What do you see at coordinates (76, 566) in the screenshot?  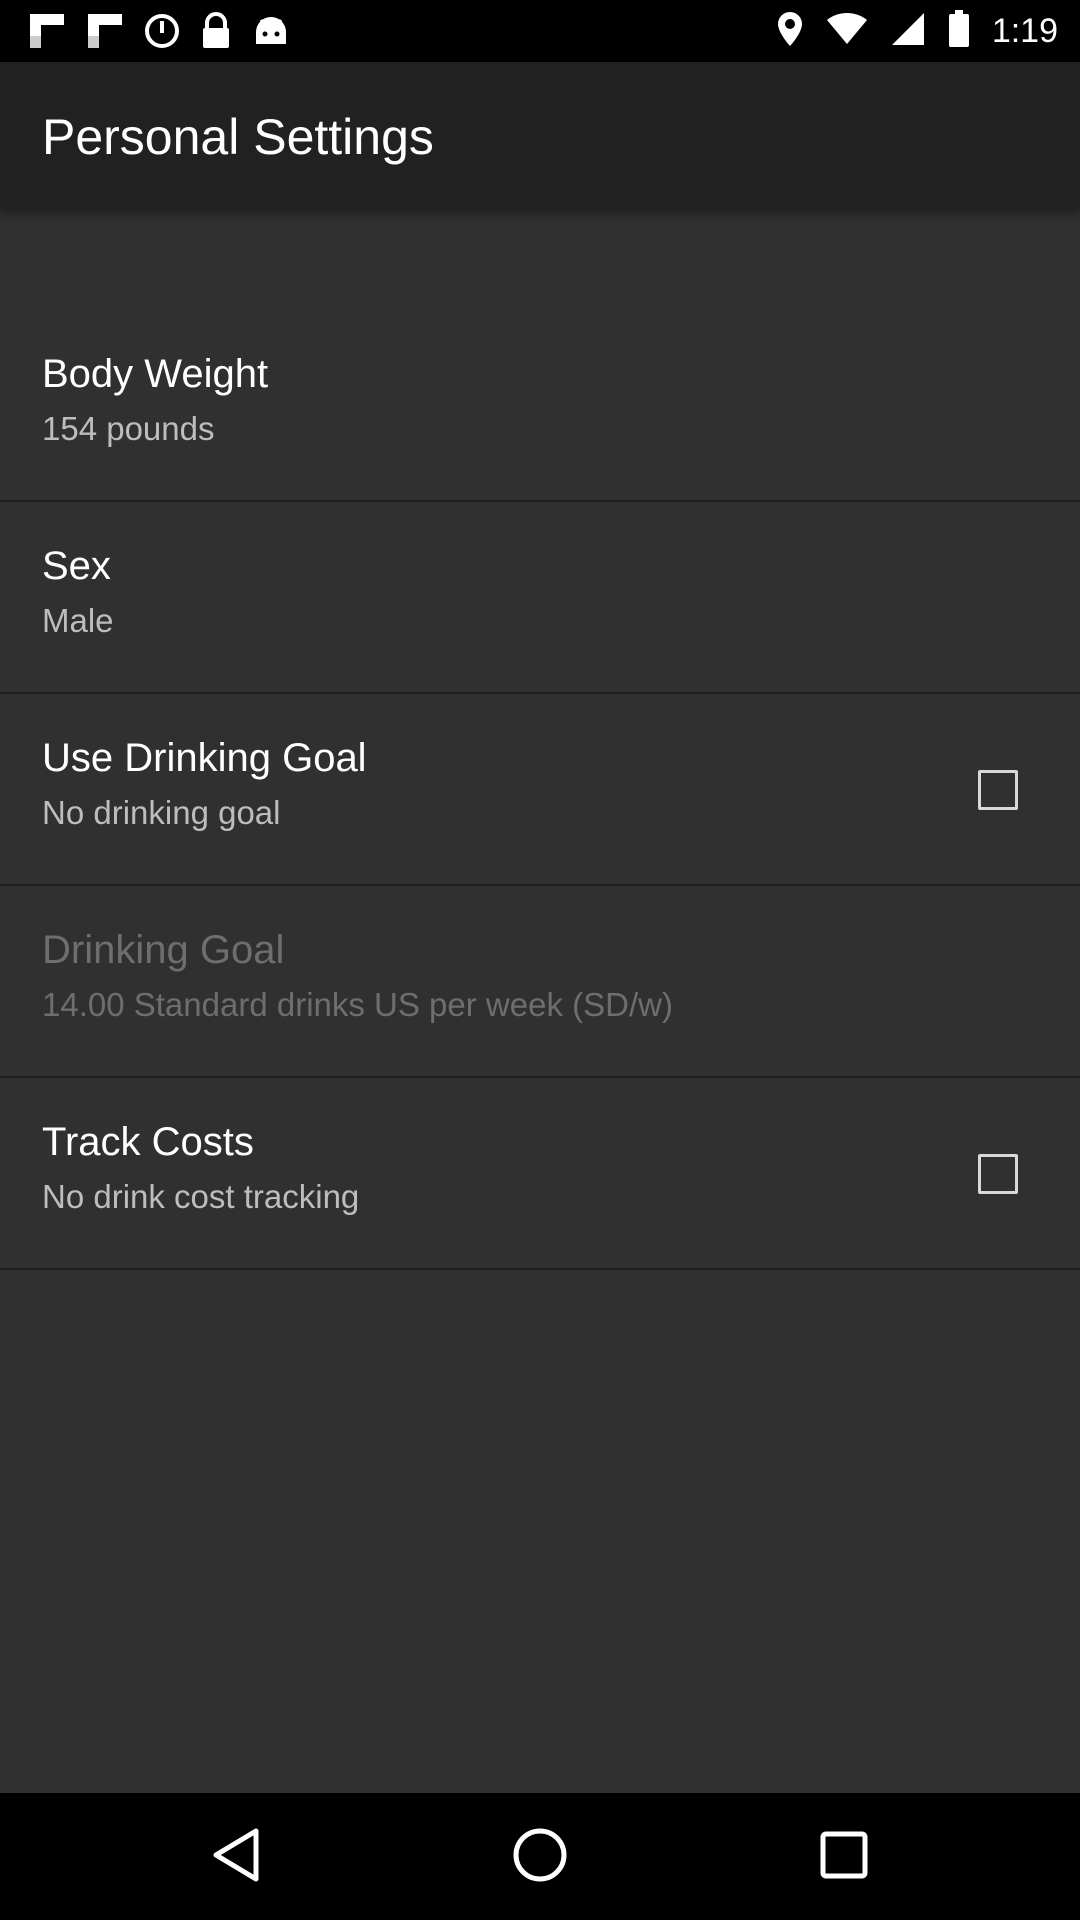 I see `pref-title: Sex` at bounding box center [76, 566].